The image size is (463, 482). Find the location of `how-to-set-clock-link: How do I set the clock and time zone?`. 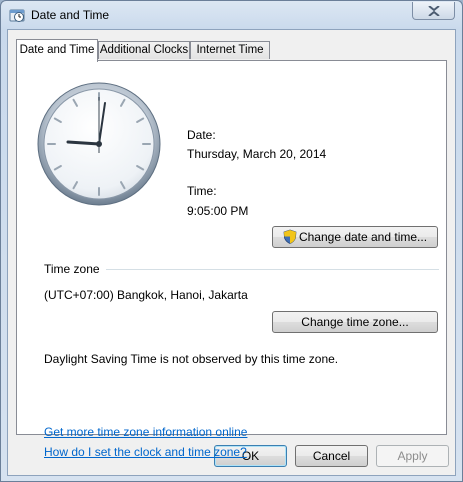

how-to-set-clock-link: How do I set the clock and time zone? is located at coordinates (145, 452).